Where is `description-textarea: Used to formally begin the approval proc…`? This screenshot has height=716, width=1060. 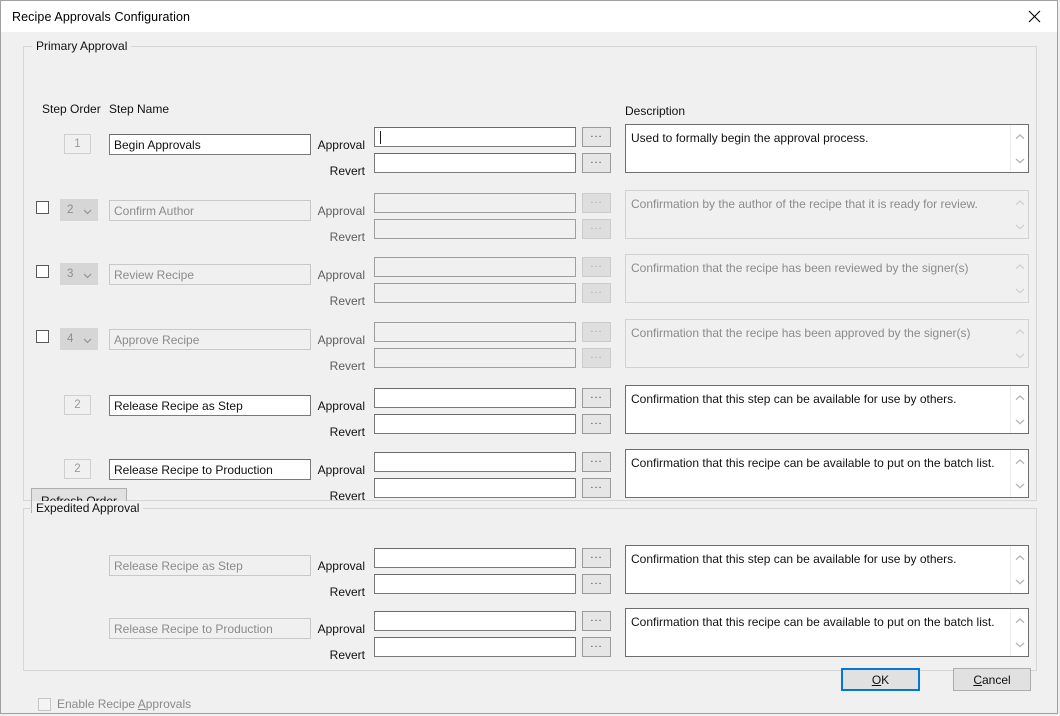 description-textarea: Used to formally begin the approval proc… is located at coordinates (827, 148).